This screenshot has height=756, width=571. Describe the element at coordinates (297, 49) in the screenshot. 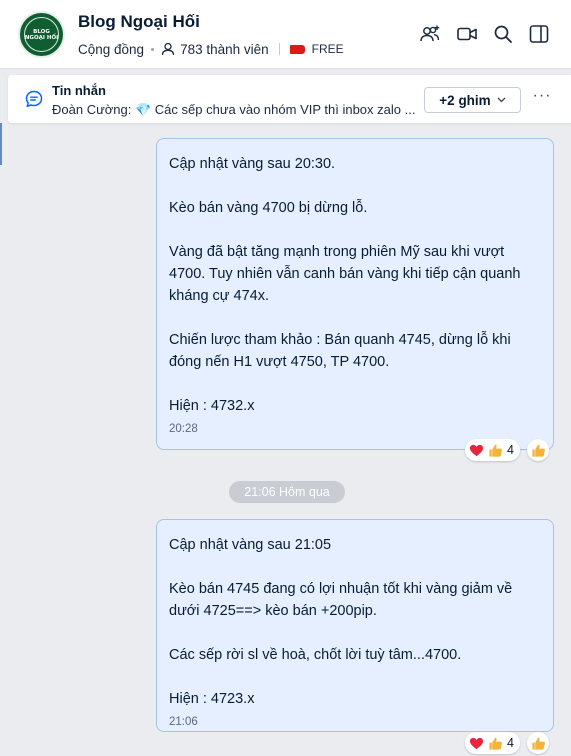

I see `tag-icon` at that location.